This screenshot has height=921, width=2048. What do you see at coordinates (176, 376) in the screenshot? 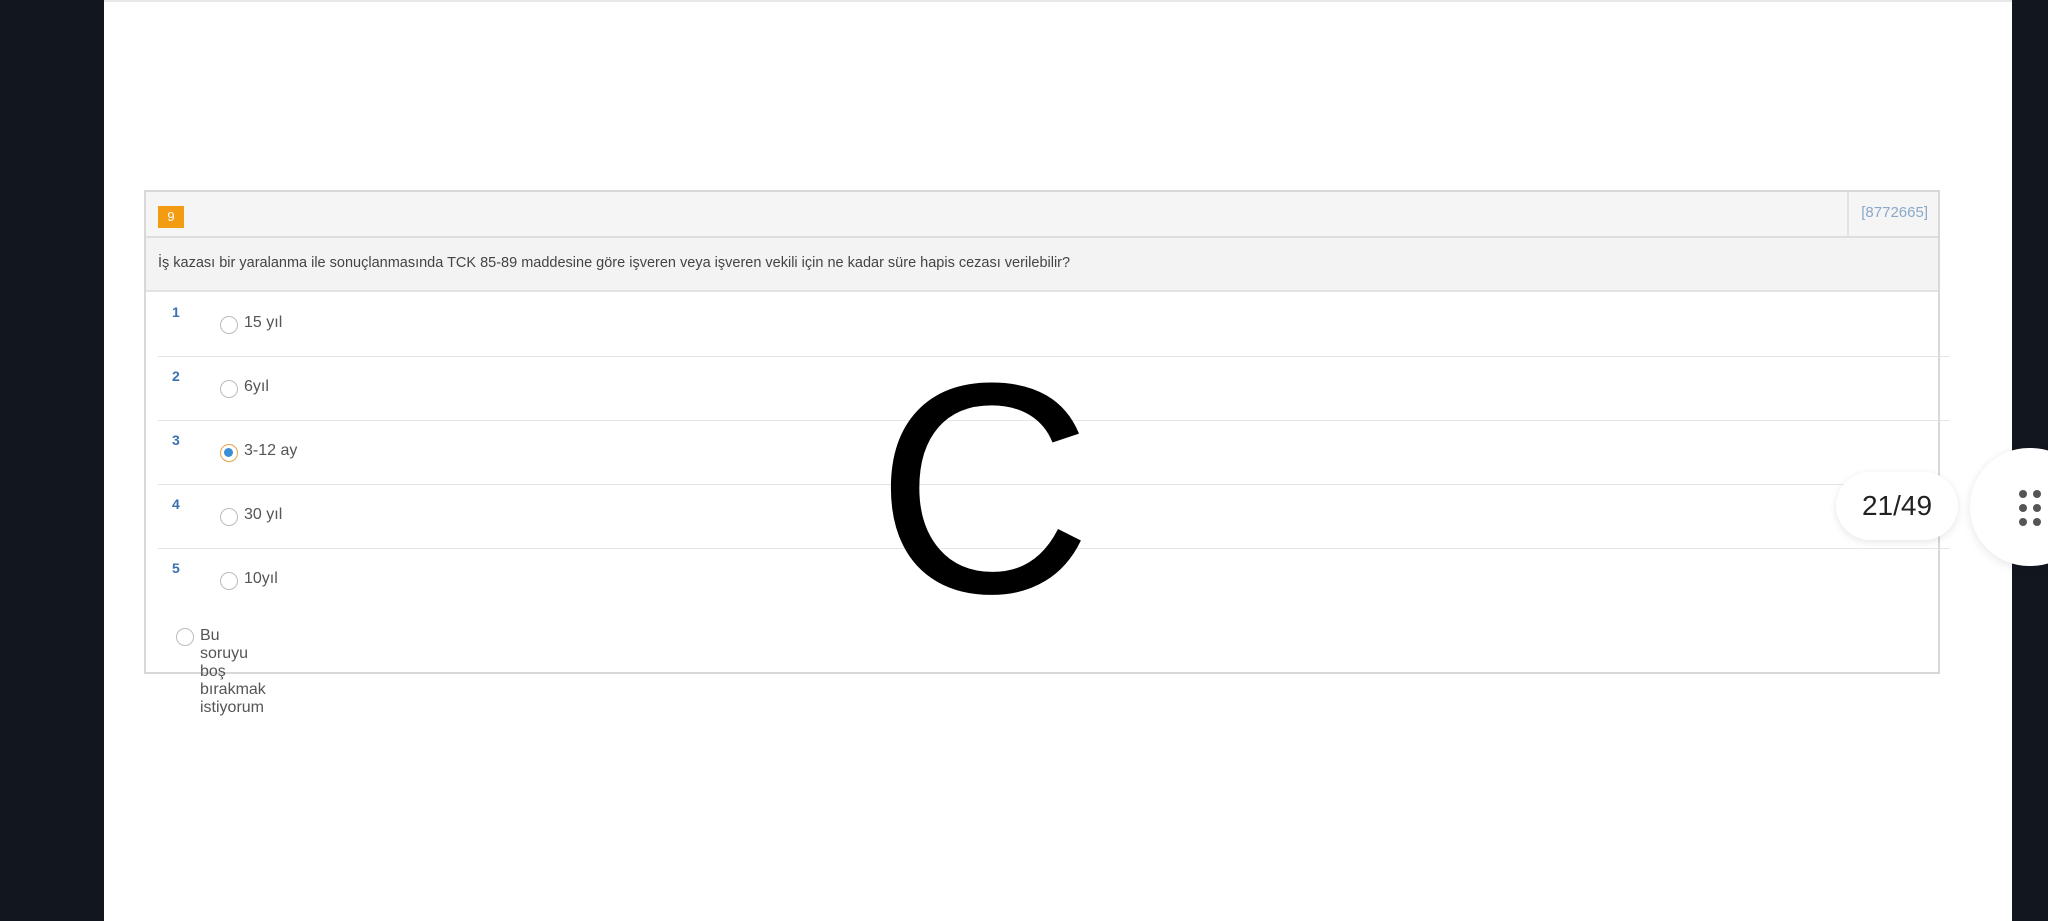
I see `option-number: 2` at bounding box center [176, 376].